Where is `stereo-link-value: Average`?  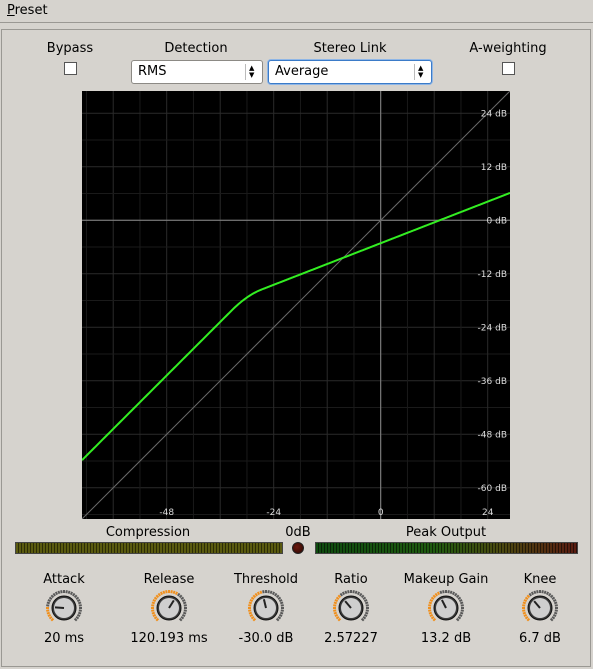 stereo-link-value: Average is located at coordinates (302, 71).